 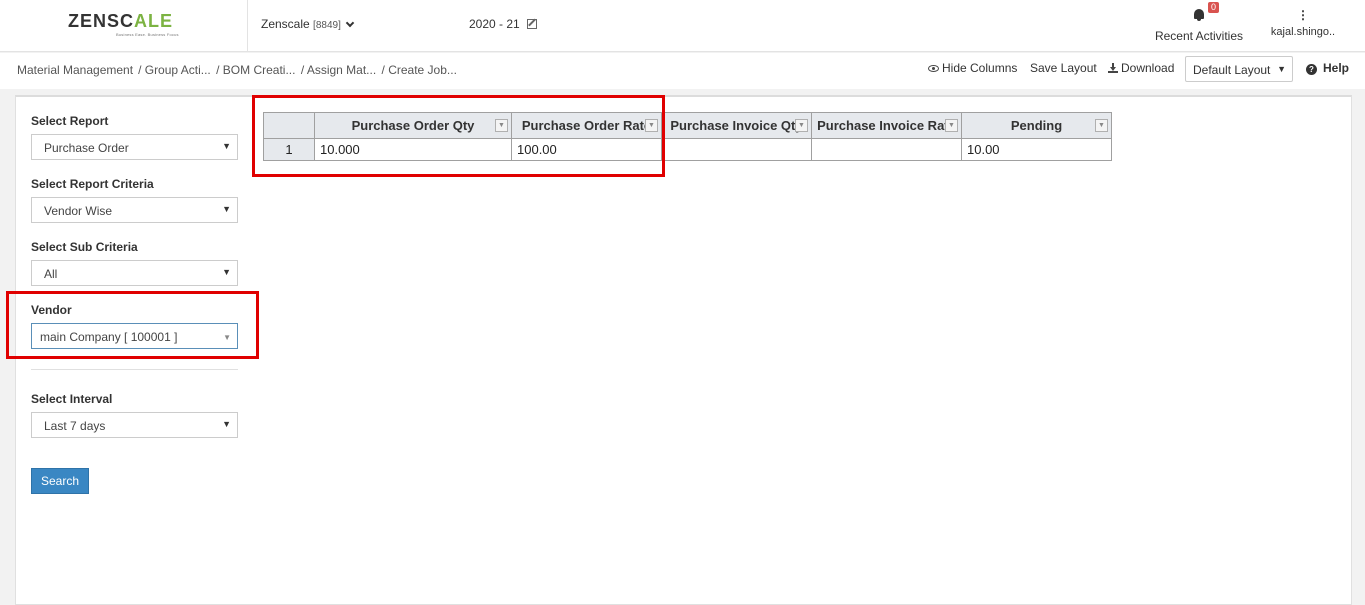 I want to click on download-button: Download, so click(x=1141, y=68).